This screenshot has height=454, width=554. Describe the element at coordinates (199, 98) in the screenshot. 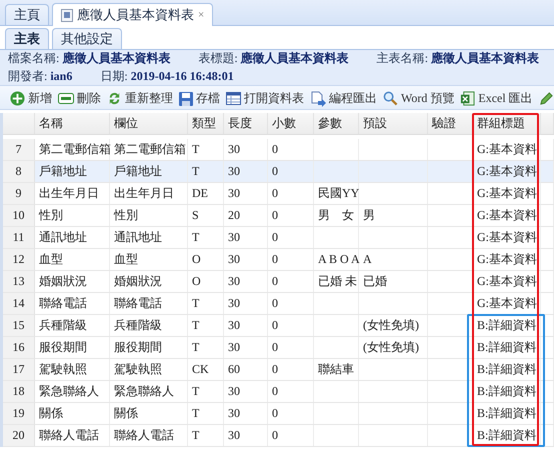

I see `toolbar-button: 存檔` at that location.